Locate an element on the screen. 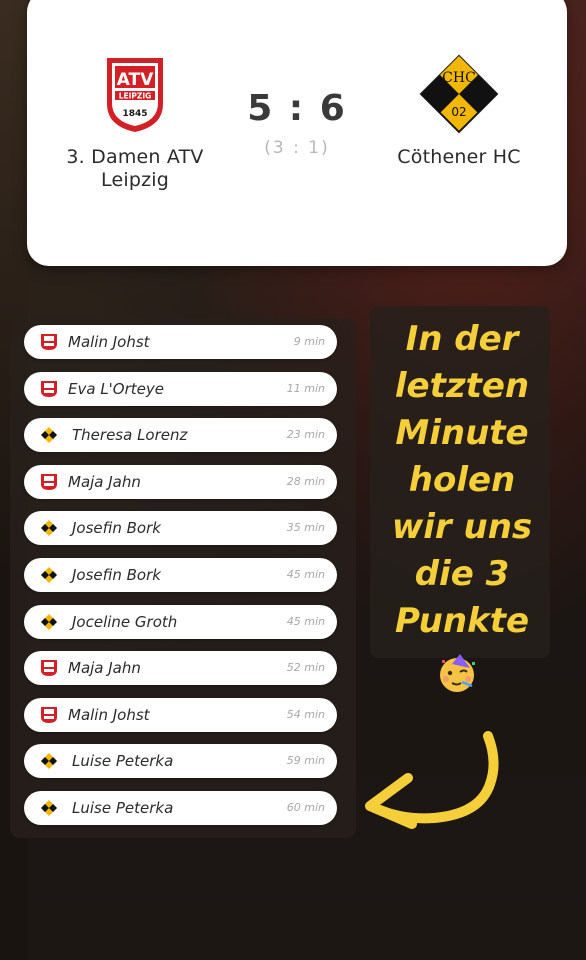  goal-time: 35 min is located at coordinates (305, 528).